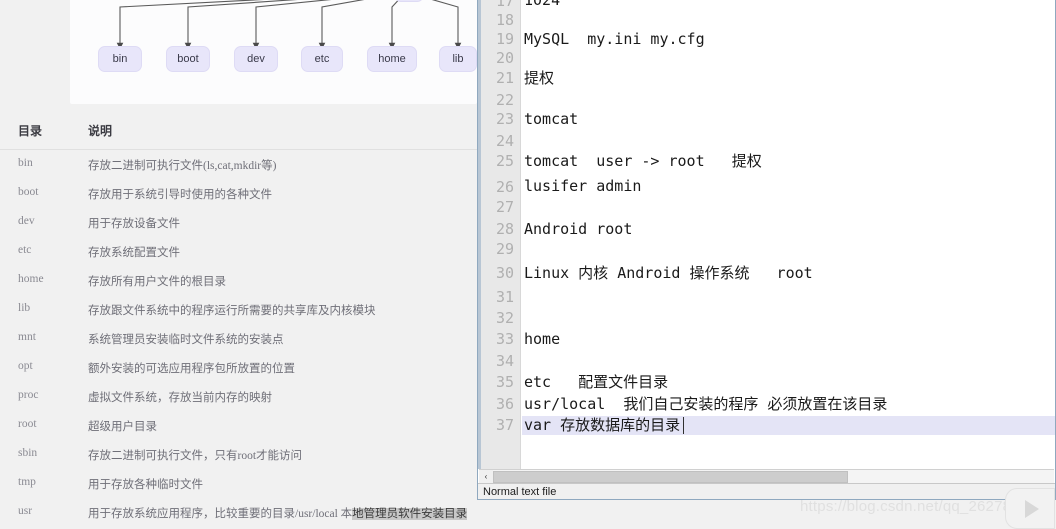 The image size is (1056, 529). What do you see at coordinates (643, 161) in the screenshot?
I see `code-line: tomcat user -> root 提权` at bounding box center [643, 161].